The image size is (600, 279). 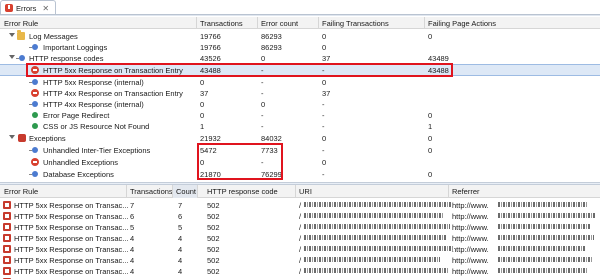 What do you see at coordinates (462, 23) in the screenshot?
I see `col-failing-page-actions: Failing Page Actions` at bounding box center [462, 23].